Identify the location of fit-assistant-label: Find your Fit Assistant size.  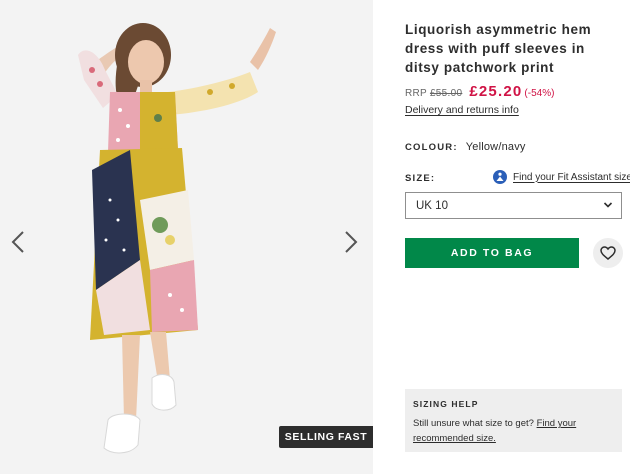
(571, 177).